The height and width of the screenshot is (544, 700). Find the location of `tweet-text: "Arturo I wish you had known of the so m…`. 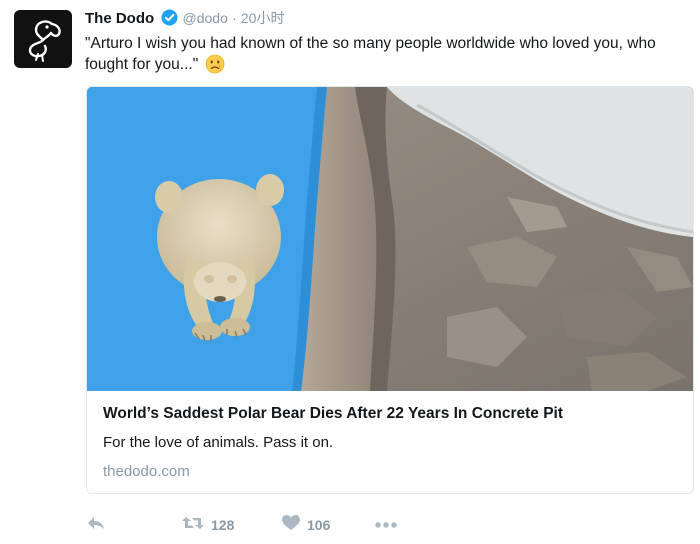

tweet-text: "Arturo I wish you had known of the so m… is located at coordinates (385, 56).